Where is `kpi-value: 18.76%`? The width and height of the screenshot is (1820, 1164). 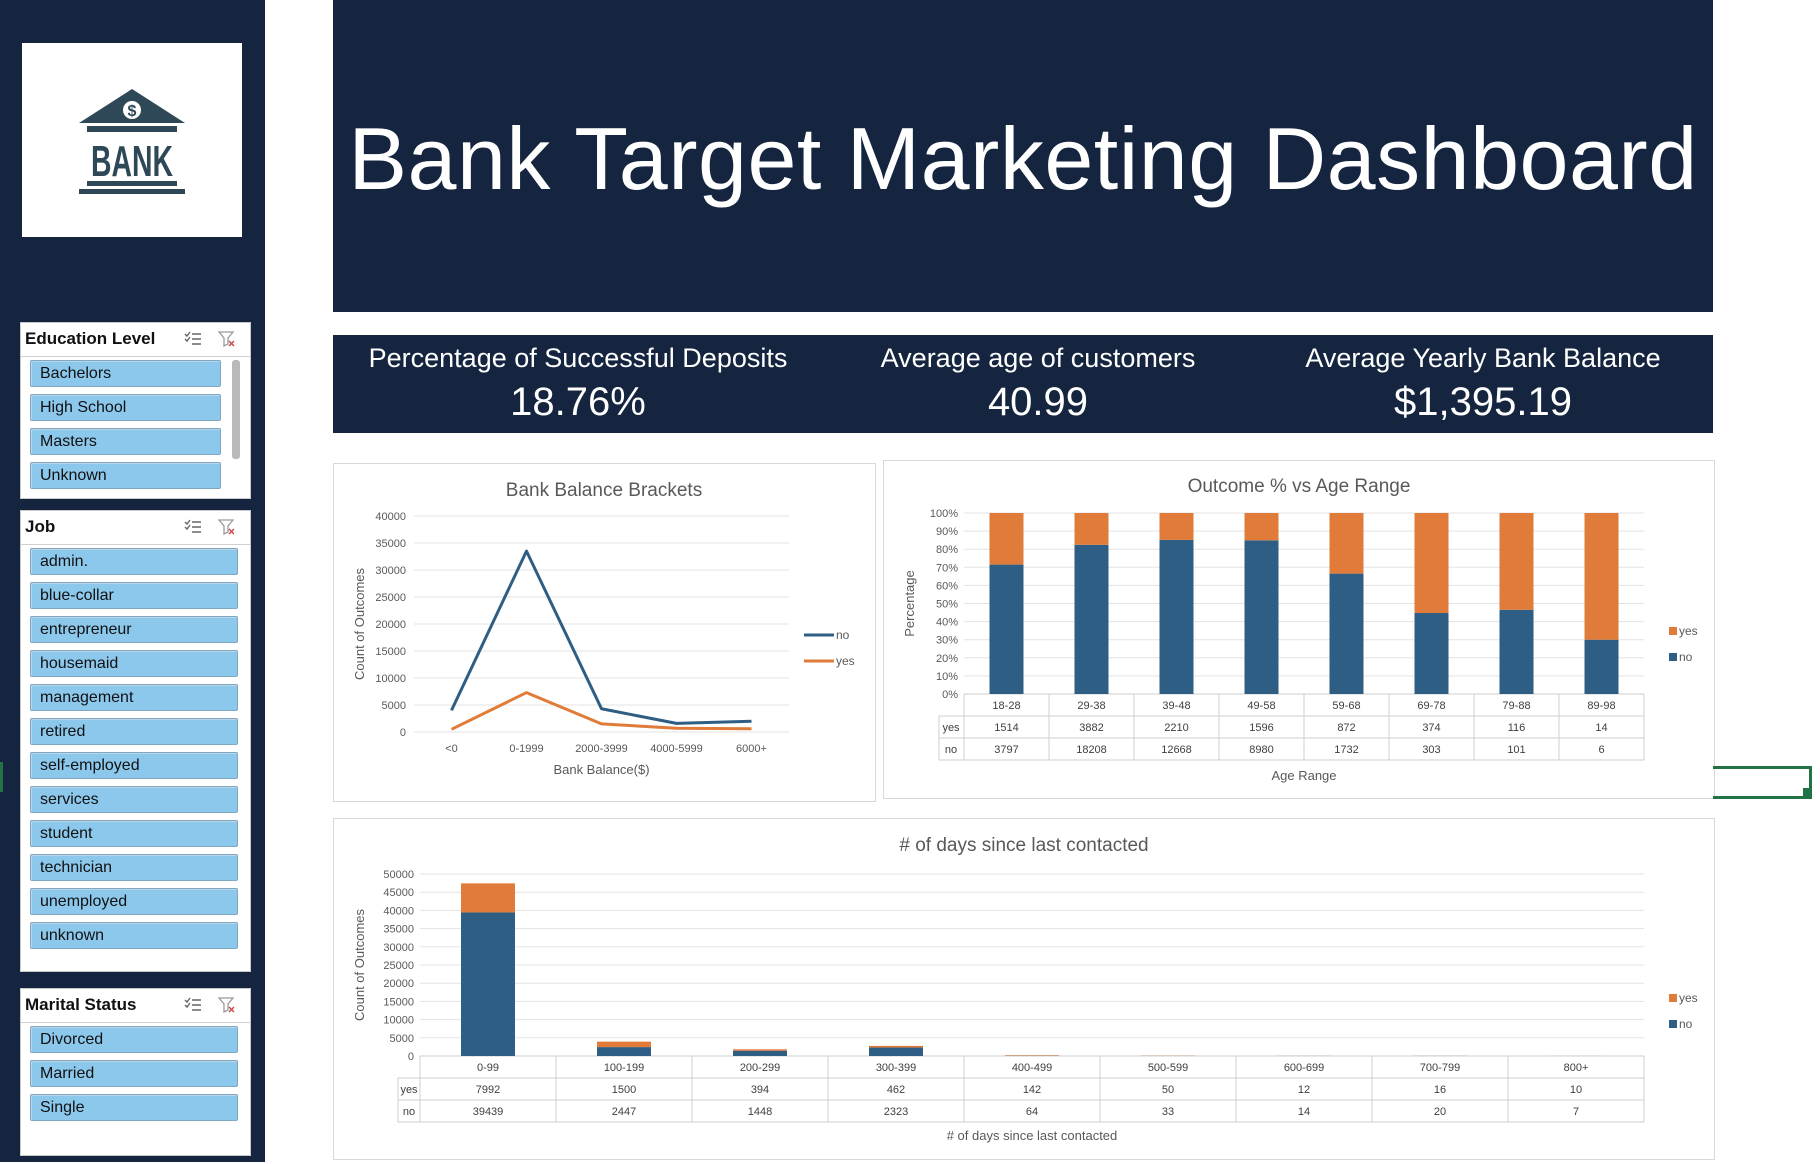 kpi-value: 18.76% is located at coordinates (578, 402).